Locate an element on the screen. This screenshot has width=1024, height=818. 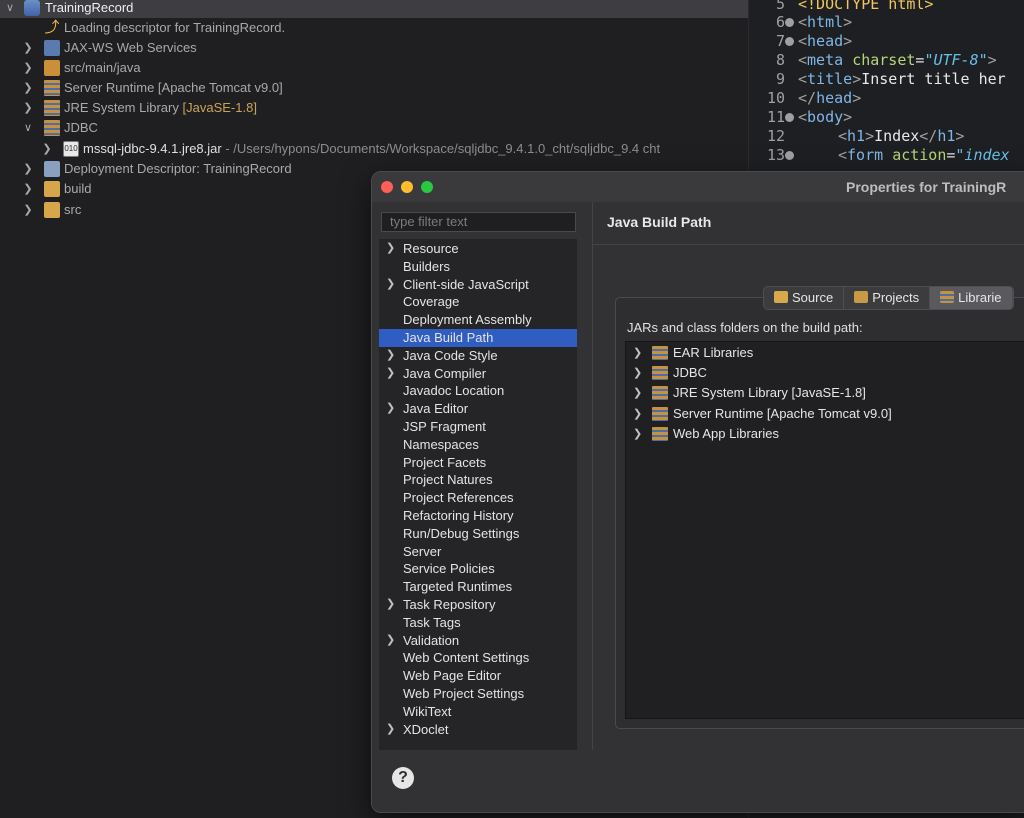
nav-item: Java Build Path is located at coordinates (478, 338).